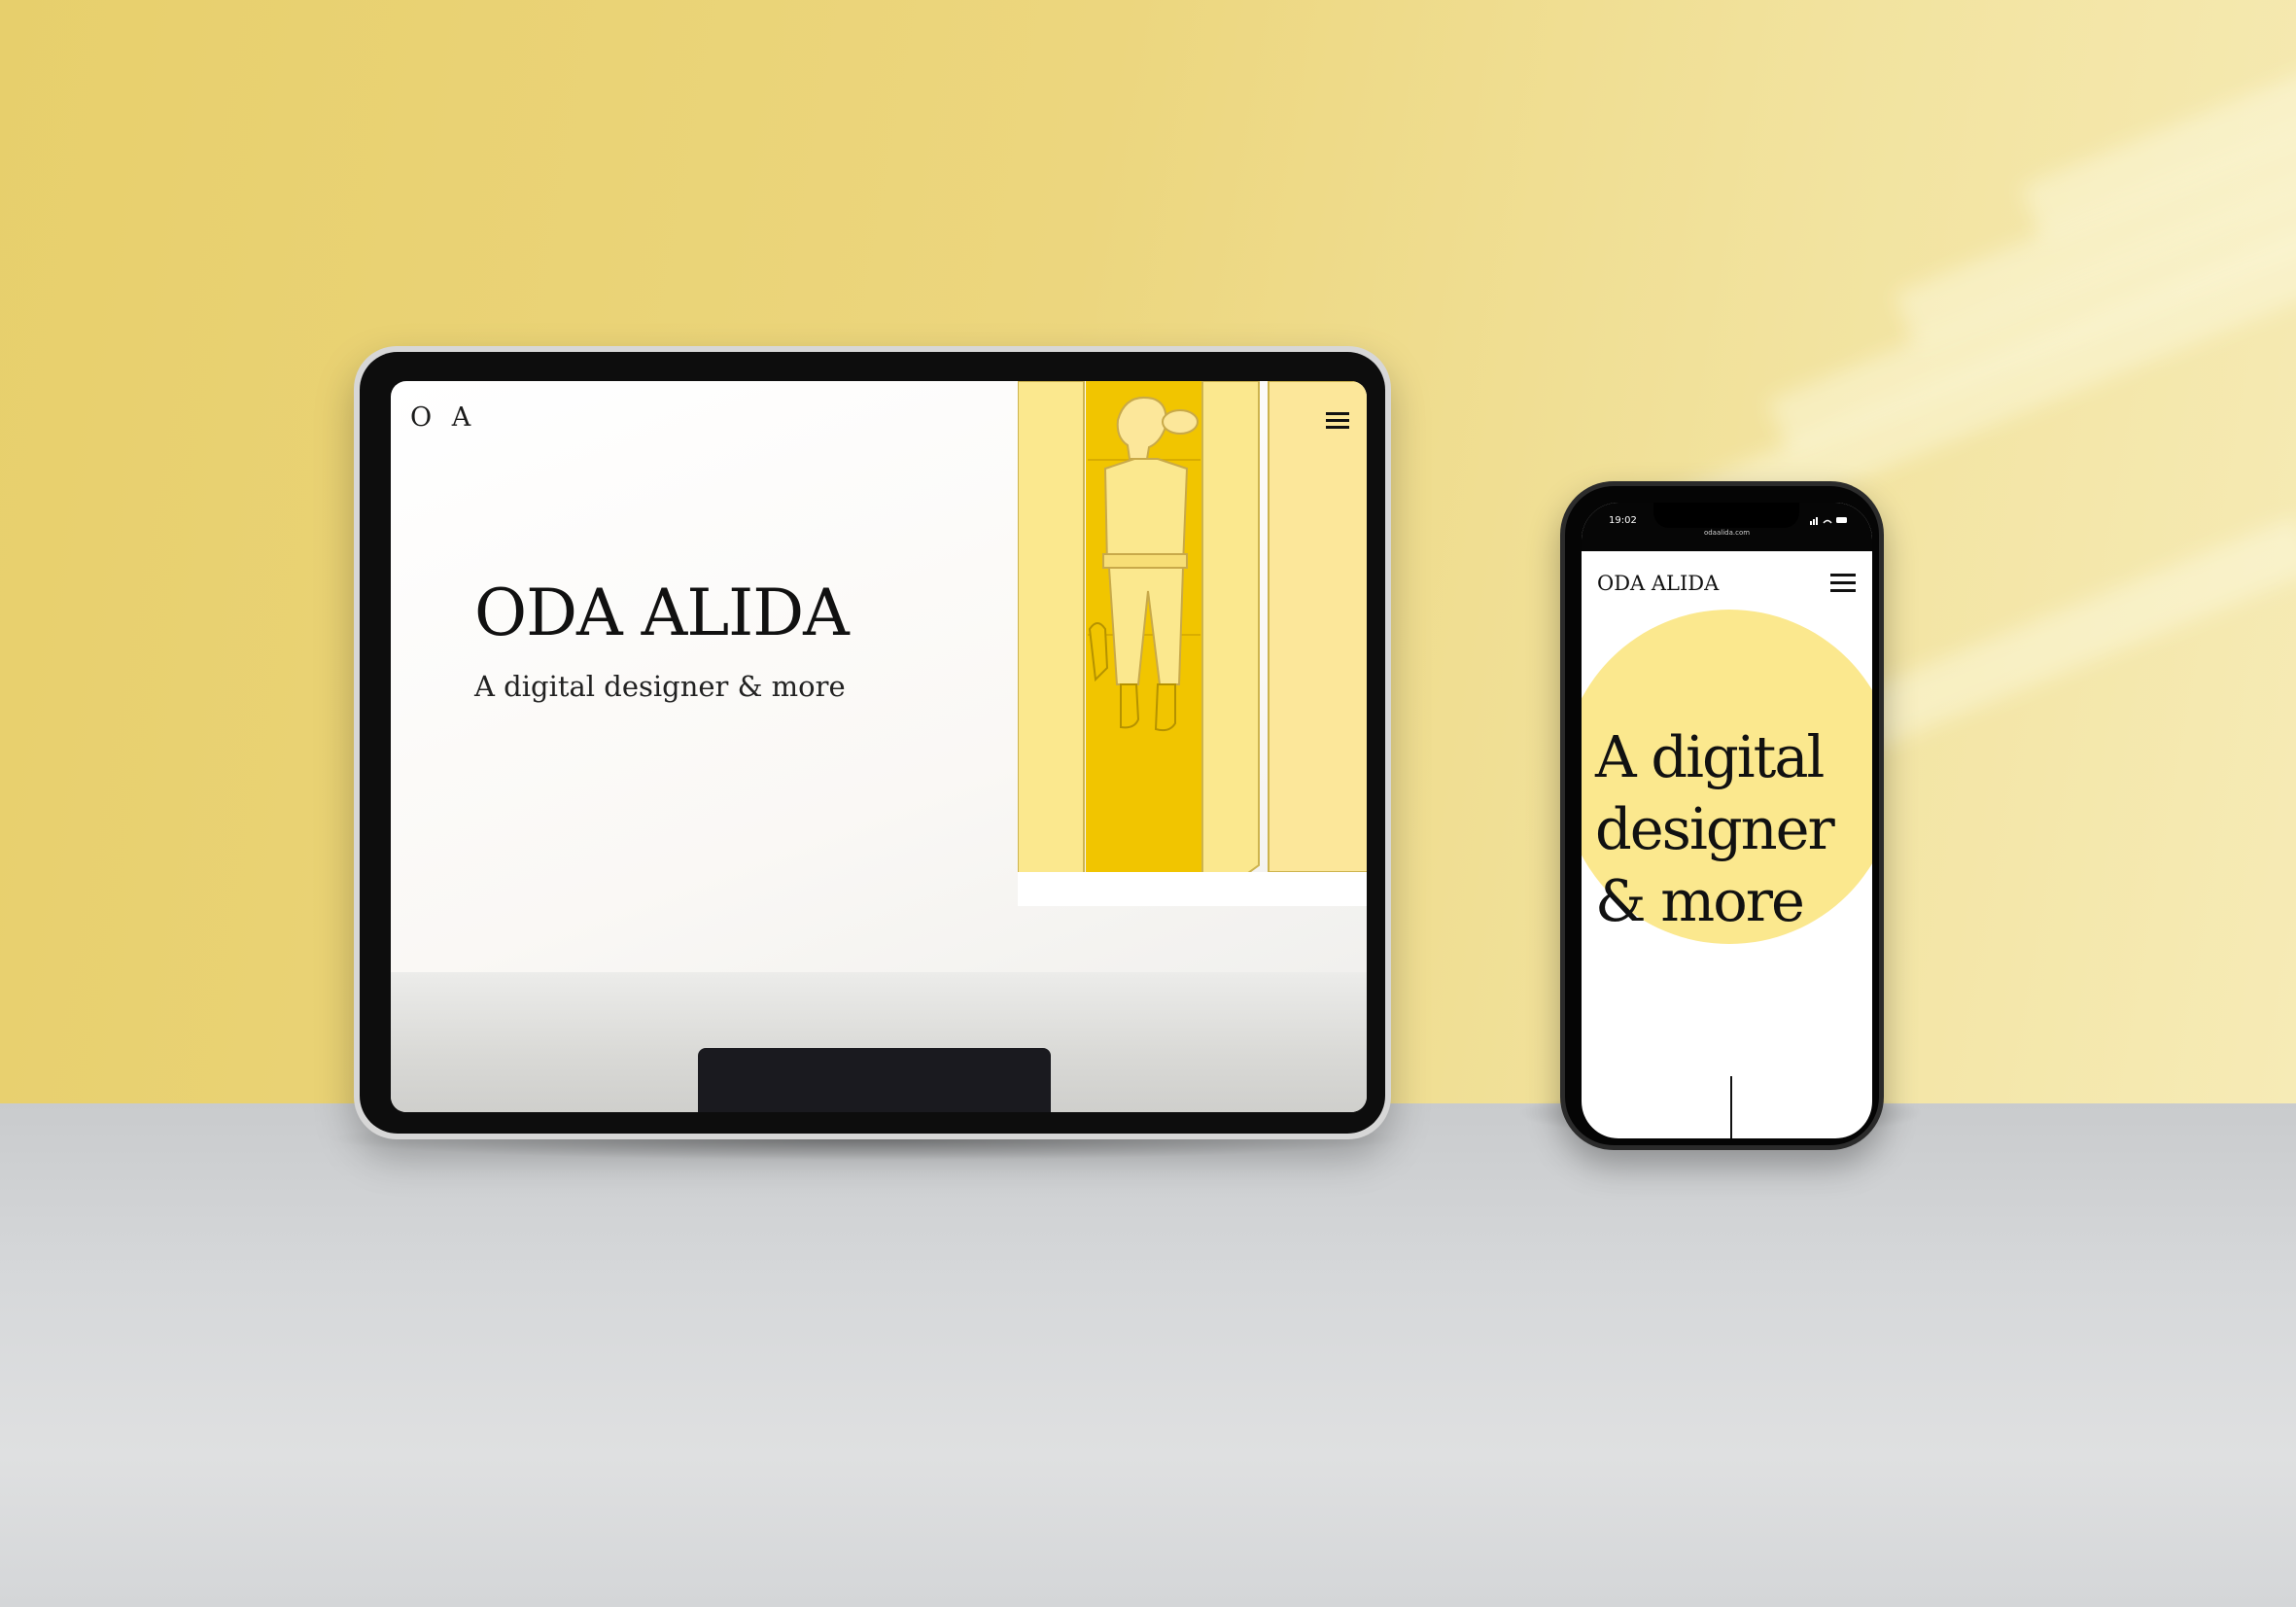 The height and width of the screenshot is (1607, 2296). Describe the element at coordinates (1727, 533) in the screenshot. I see `address-bar-url: odaalida.com` at that location.